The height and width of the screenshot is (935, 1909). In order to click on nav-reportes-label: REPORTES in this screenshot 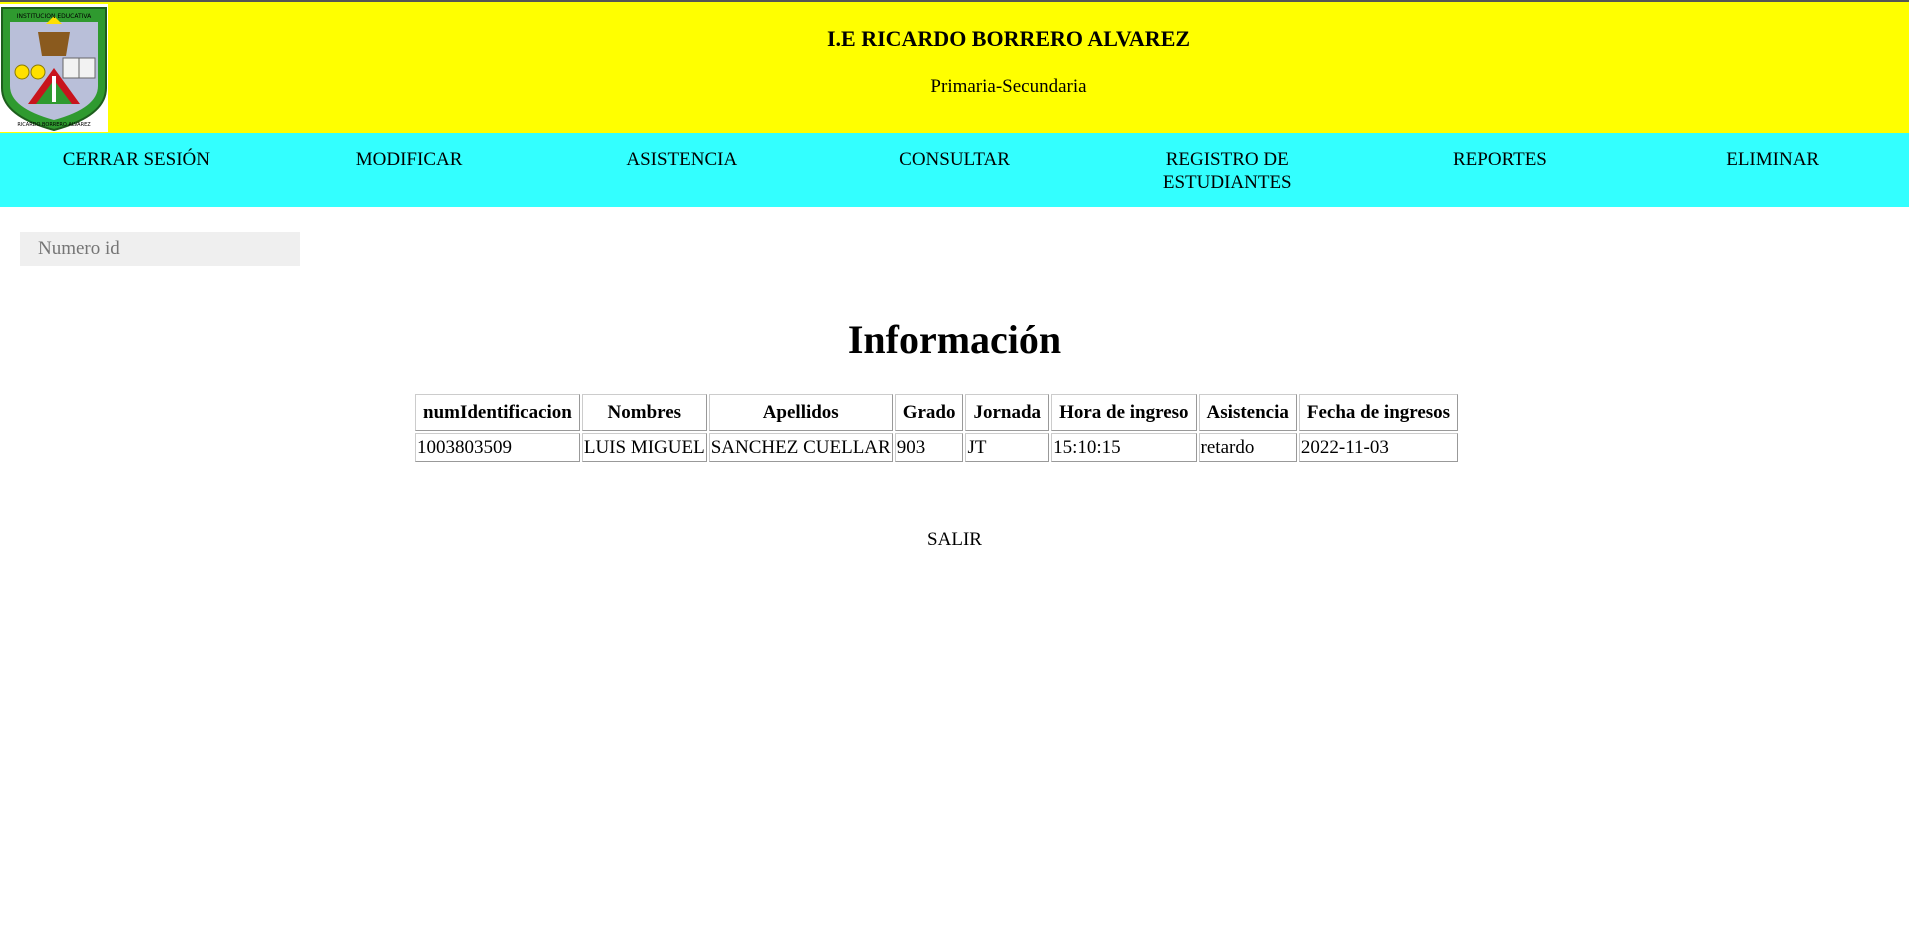, I will do `click(1500, 159)`.